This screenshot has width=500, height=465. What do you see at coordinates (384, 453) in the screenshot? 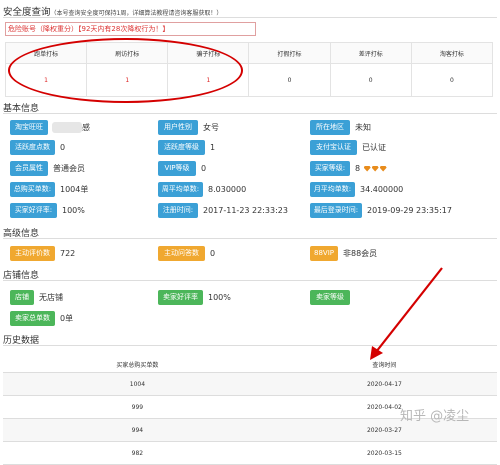
I see `history-cell: 2020-03-15` at bounding box center [384, 453].